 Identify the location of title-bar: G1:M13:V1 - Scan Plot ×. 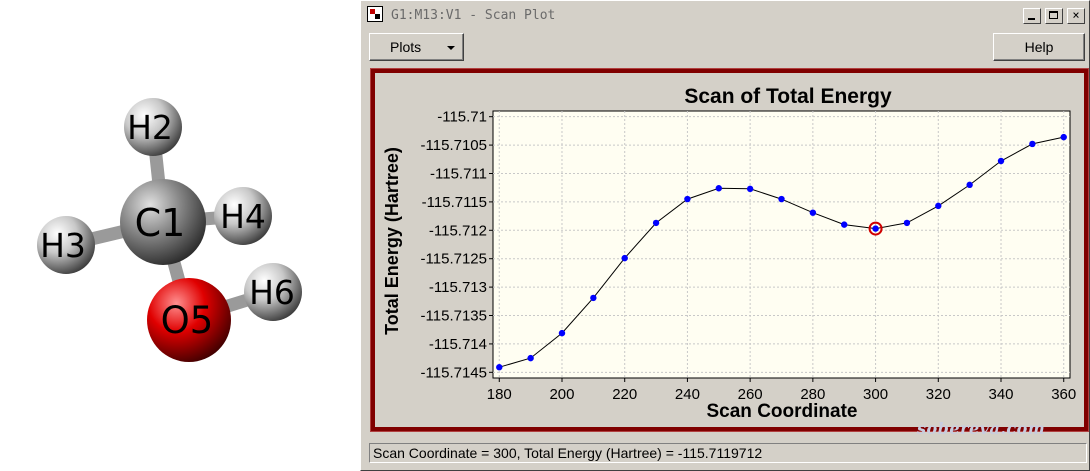
(725, 15).